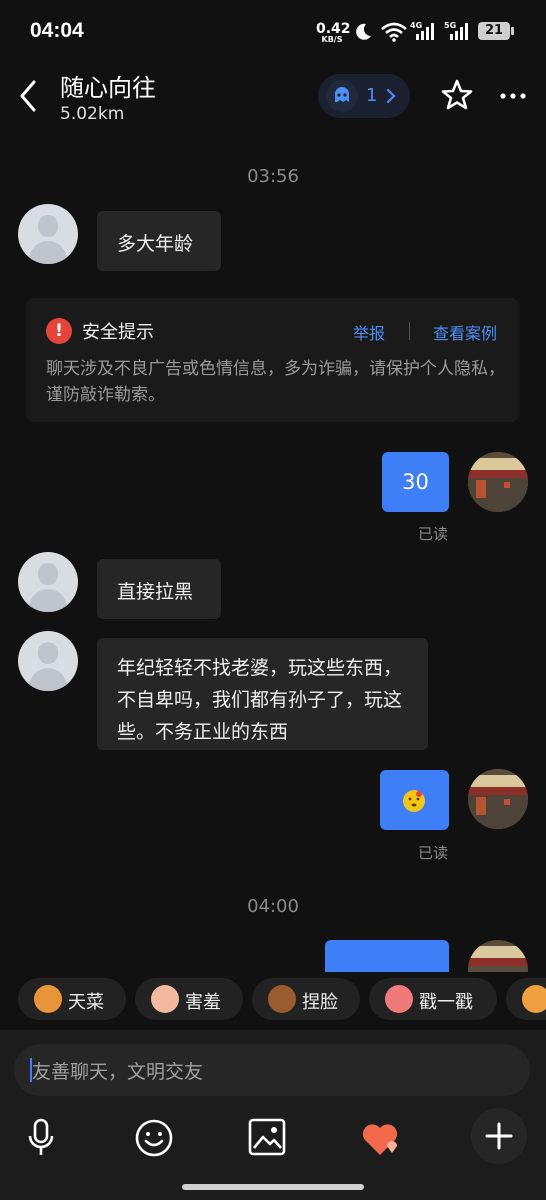 This screenshot has height=1200, width=546. I want to click on chip-label: 戳一戳, so click(446, 1002).